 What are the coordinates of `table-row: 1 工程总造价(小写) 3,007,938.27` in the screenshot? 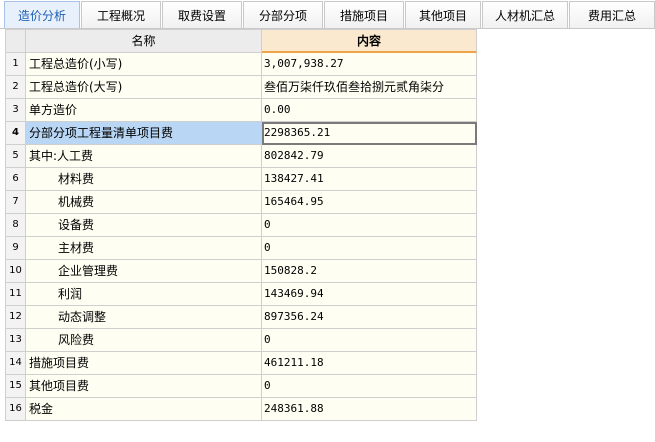 It's located at (241, 64).